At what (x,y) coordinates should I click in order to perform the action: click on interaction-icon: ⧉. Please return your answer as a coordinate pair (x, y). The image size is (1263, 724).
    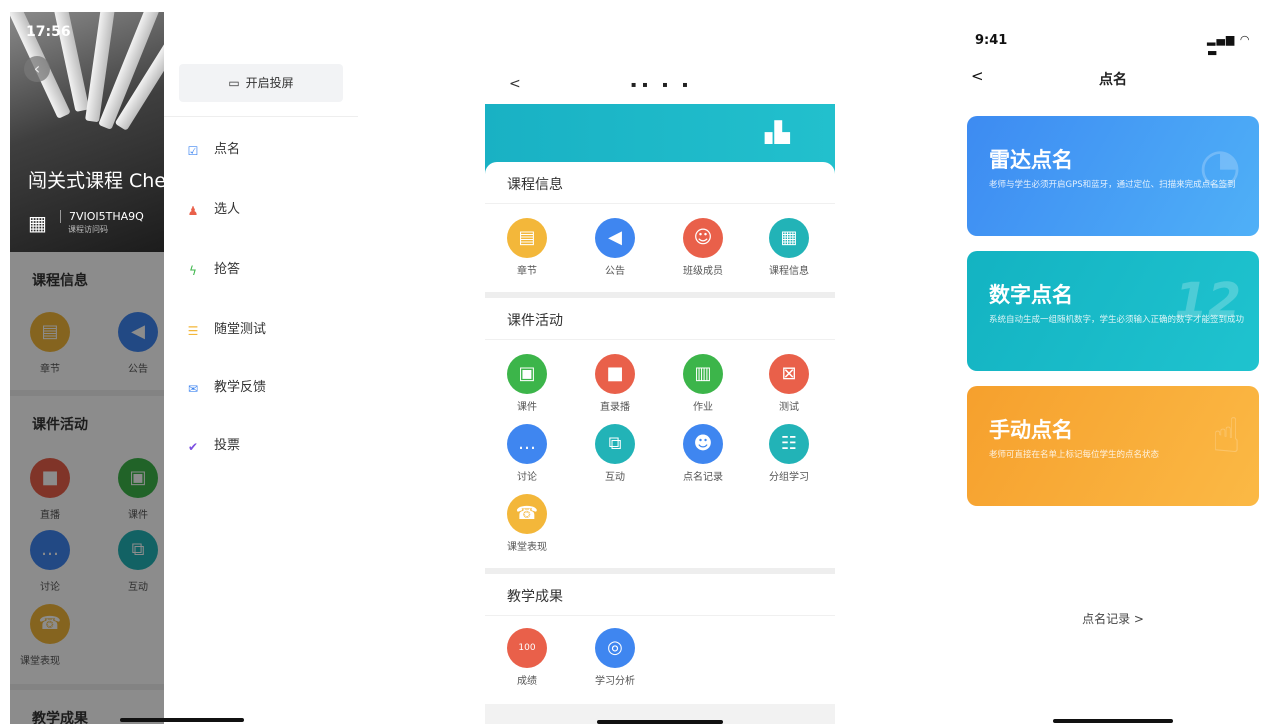
    Looking at the image, I should click on (615, 444).